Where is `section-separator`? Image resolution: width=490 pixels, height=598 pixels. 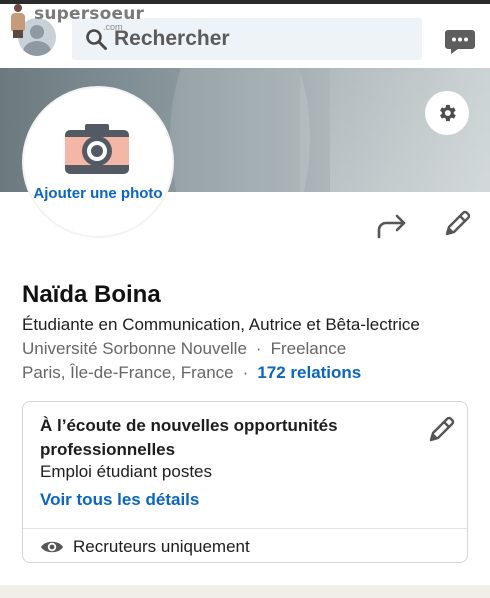 section-separator is located at coordinates (245, 591).